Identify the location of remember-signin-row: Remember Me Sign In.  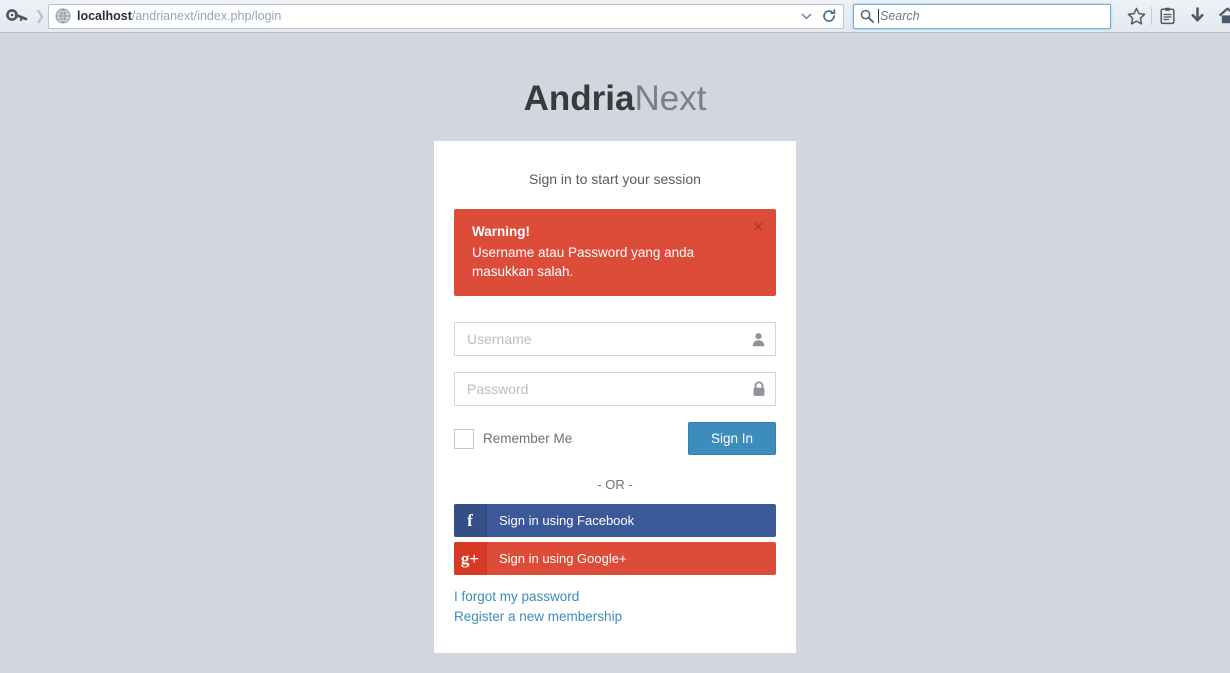
(615, 438).